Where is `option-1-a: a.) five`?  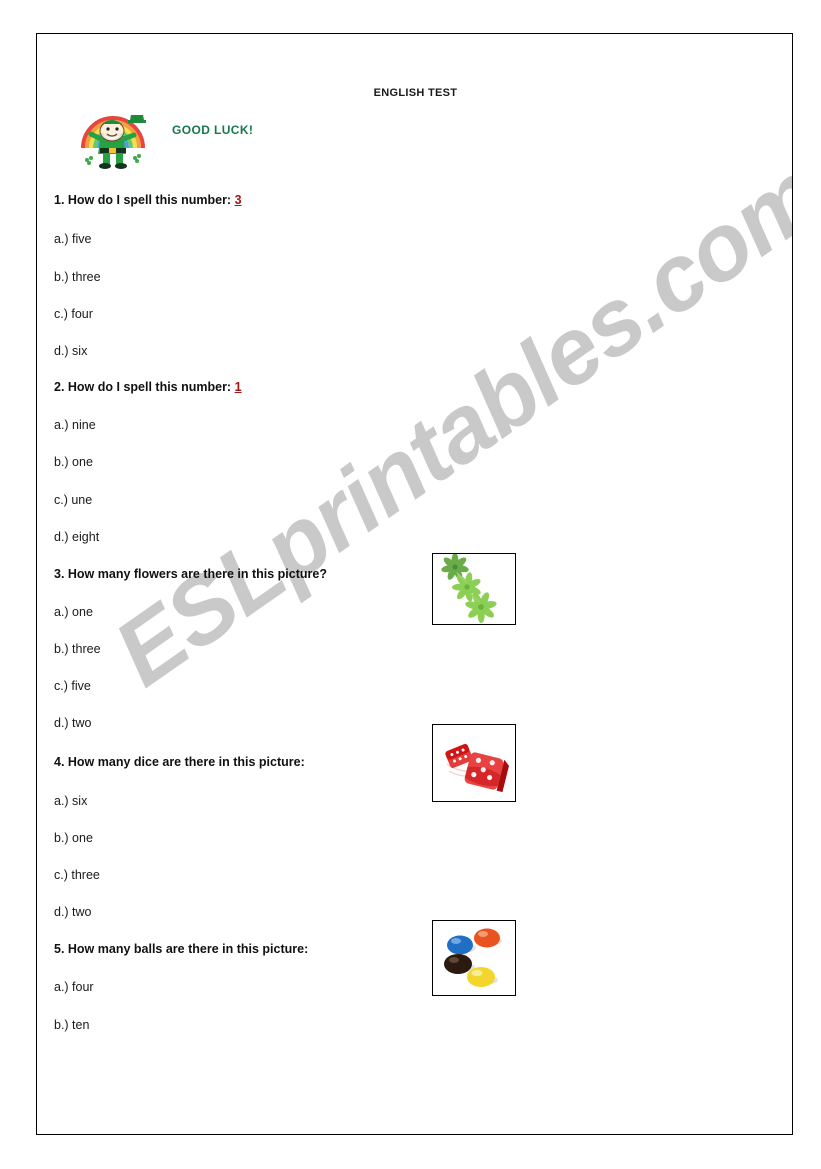 option-1-a: a.) five is located at coordinates (73, 239).